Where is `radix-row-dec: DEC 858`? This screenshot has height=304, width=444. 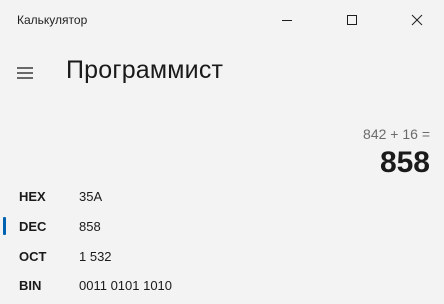 radix-row-dec: DEC 858 is located at coordinates (222, 227).